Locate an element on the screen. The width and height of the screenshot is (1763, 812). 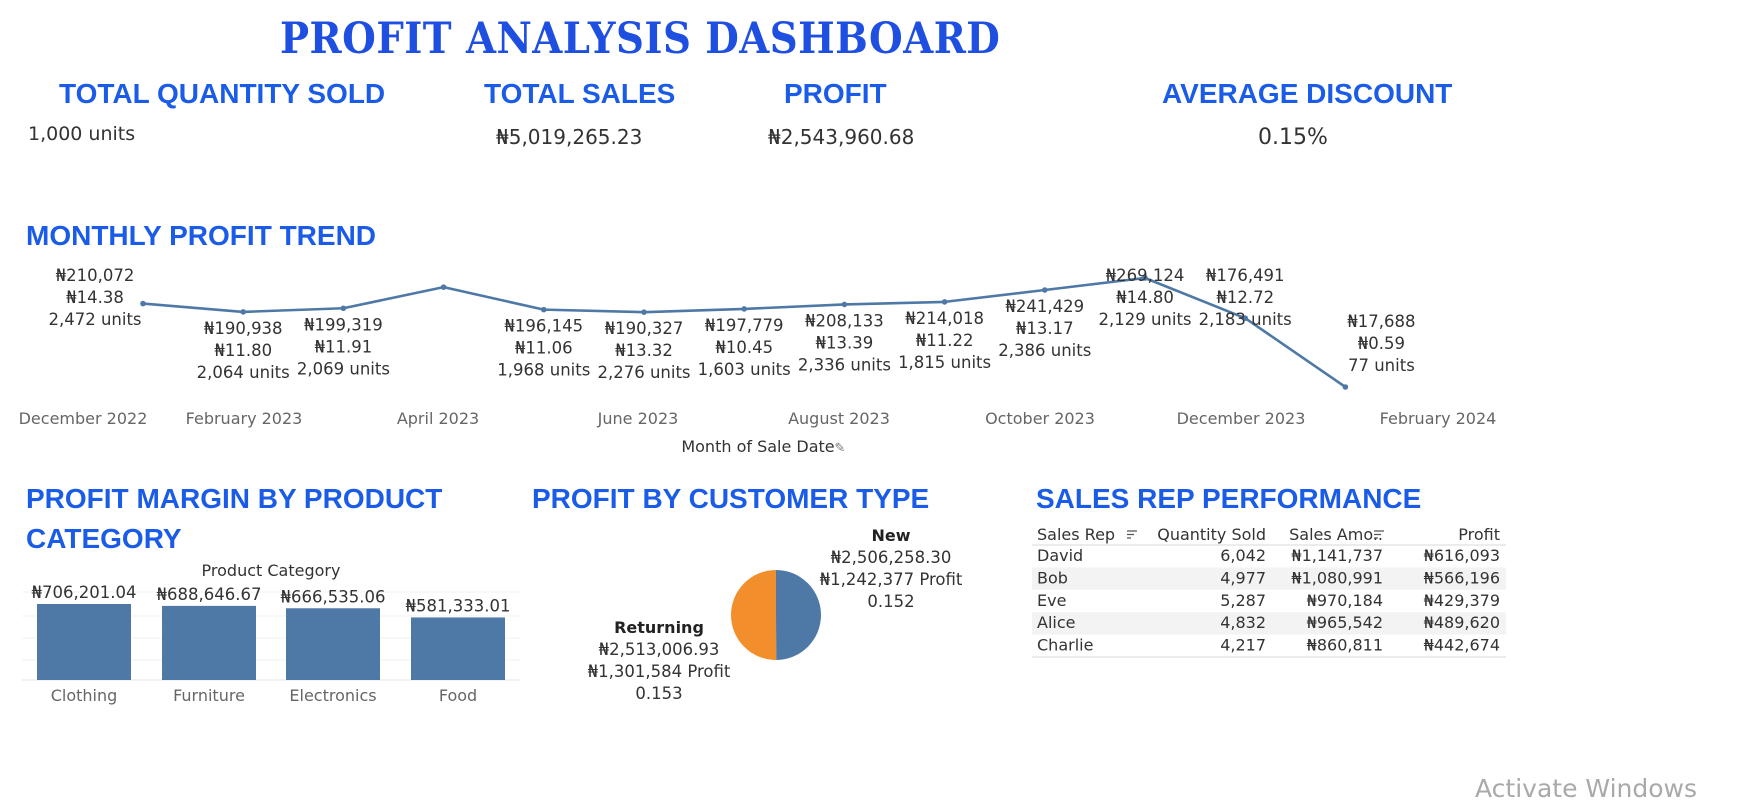
margin-title-line2: CATEGORY is located at coordinates (104, 538).